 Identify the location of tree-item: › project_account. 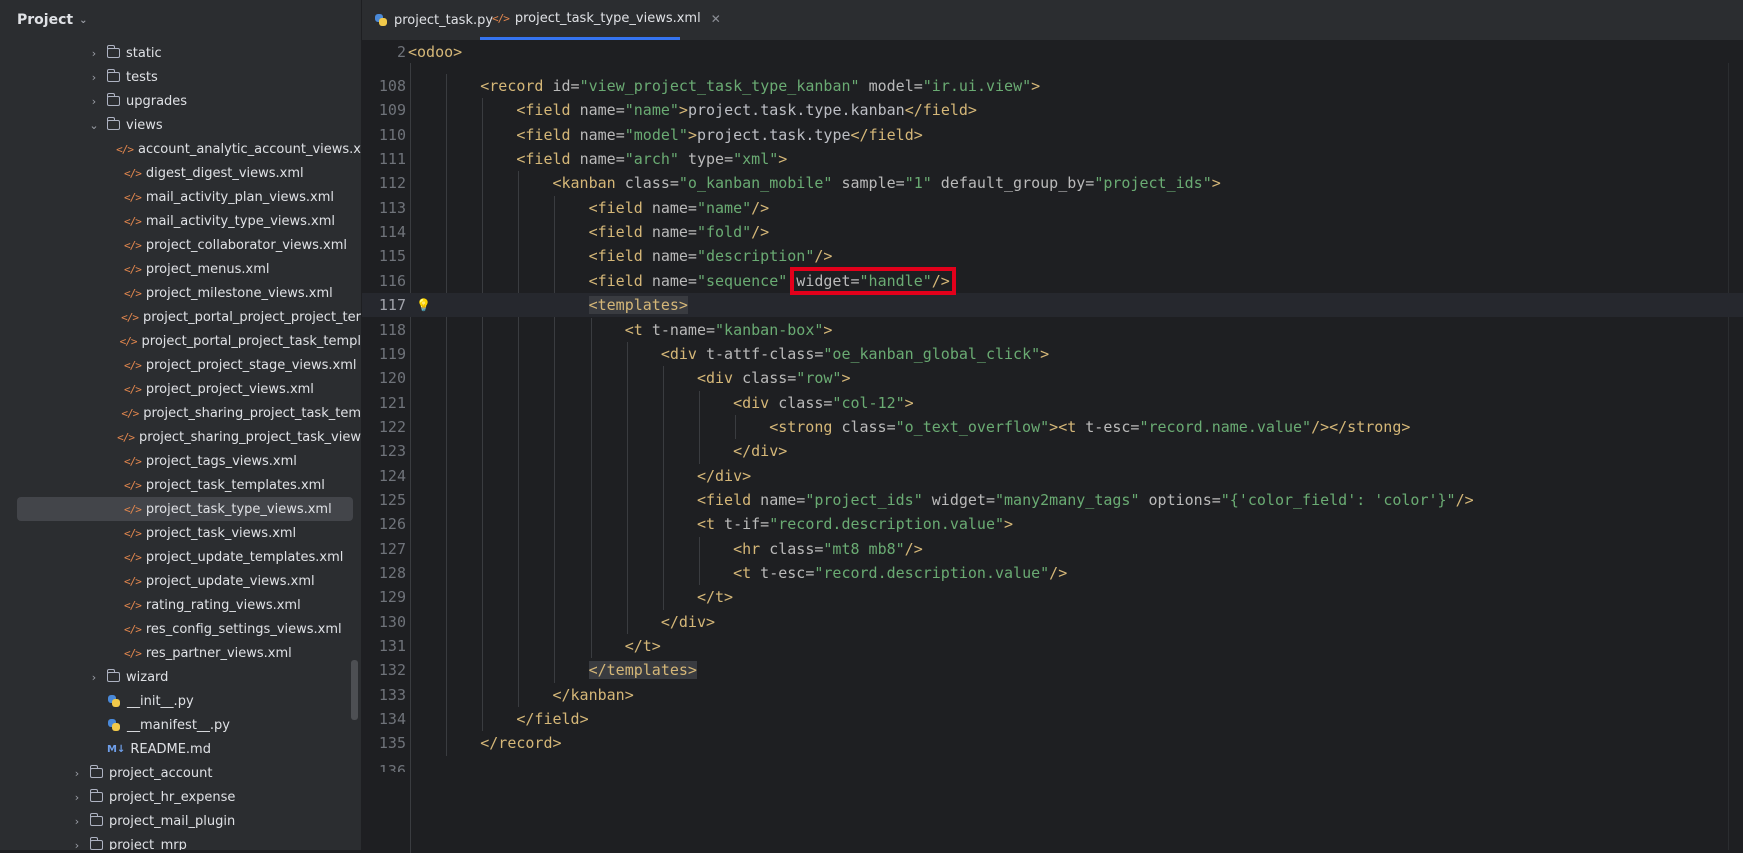
(180, 773).